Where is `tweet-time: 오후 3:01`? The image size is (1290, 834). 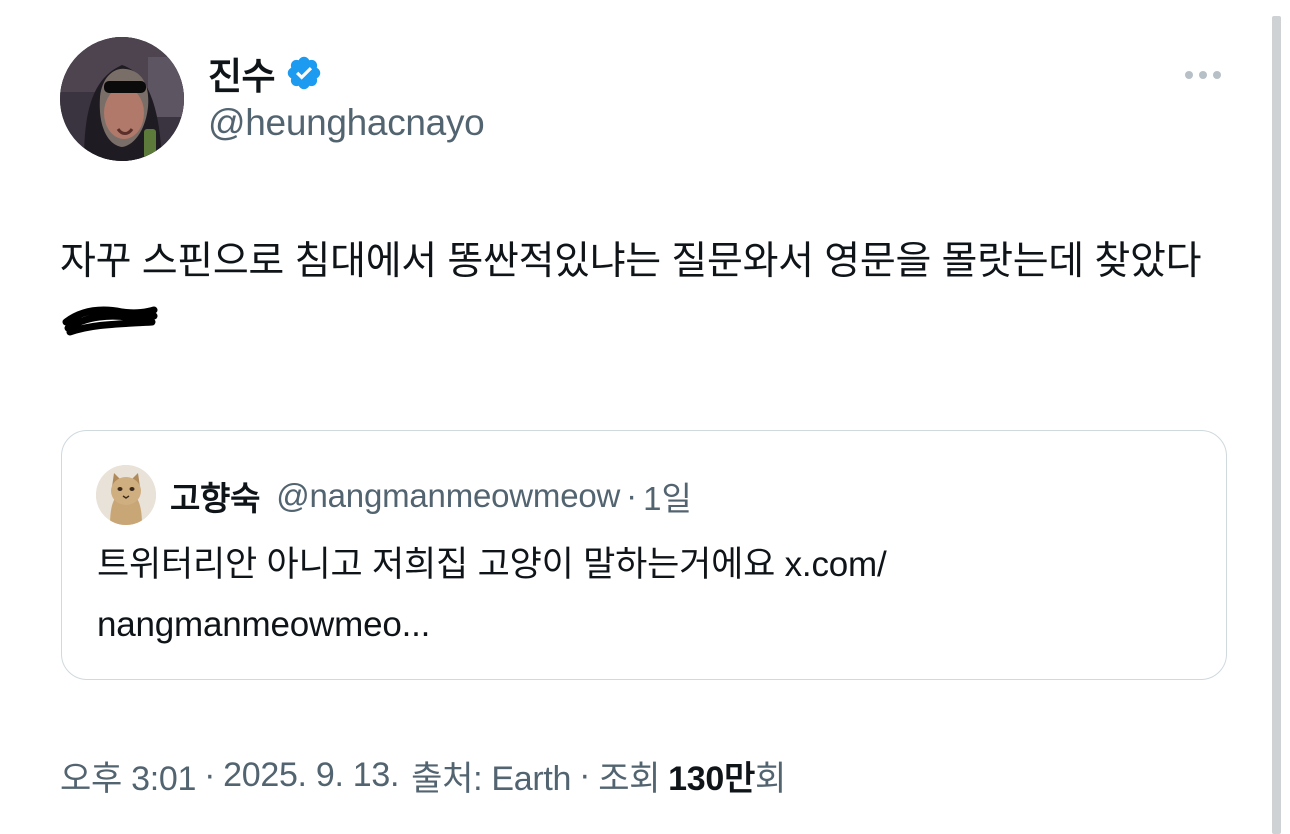 tweet-time: 오후 3:01 is located at coordinates (128, 775).